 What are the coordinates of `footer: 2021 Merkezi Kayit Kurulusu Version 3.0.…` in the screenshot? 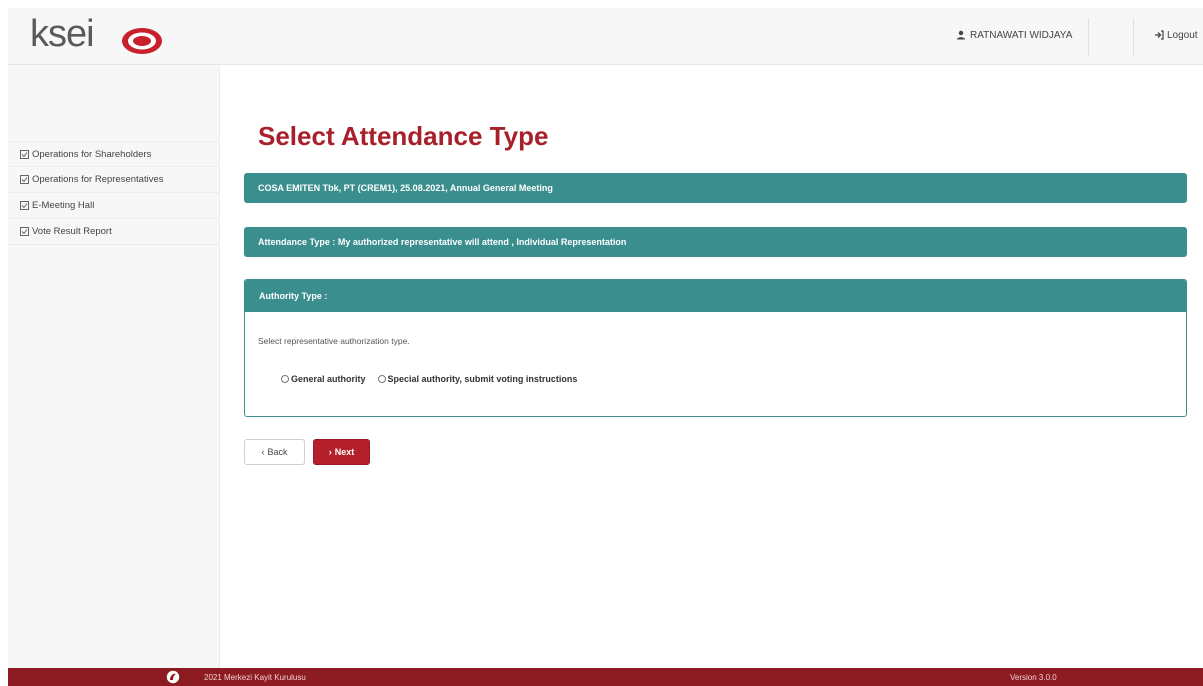 It's located at (605, 677).